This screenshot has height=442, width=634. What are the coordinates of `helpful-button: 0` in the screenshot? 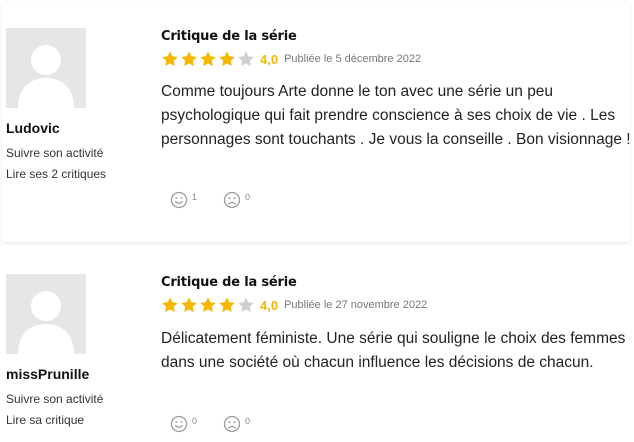 It's located at (183, 424).